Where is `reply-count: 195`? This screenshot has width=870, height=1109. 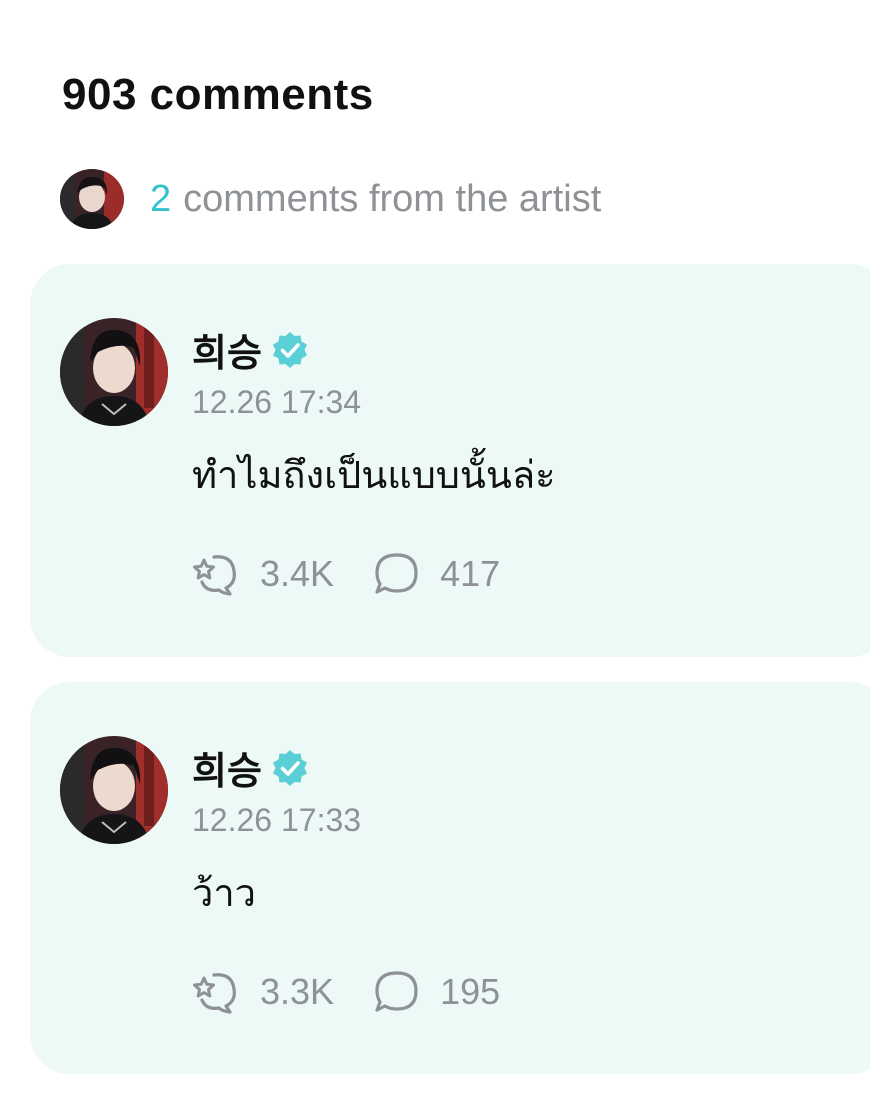
reply-count: 195 is located at coordinates (470, 991).